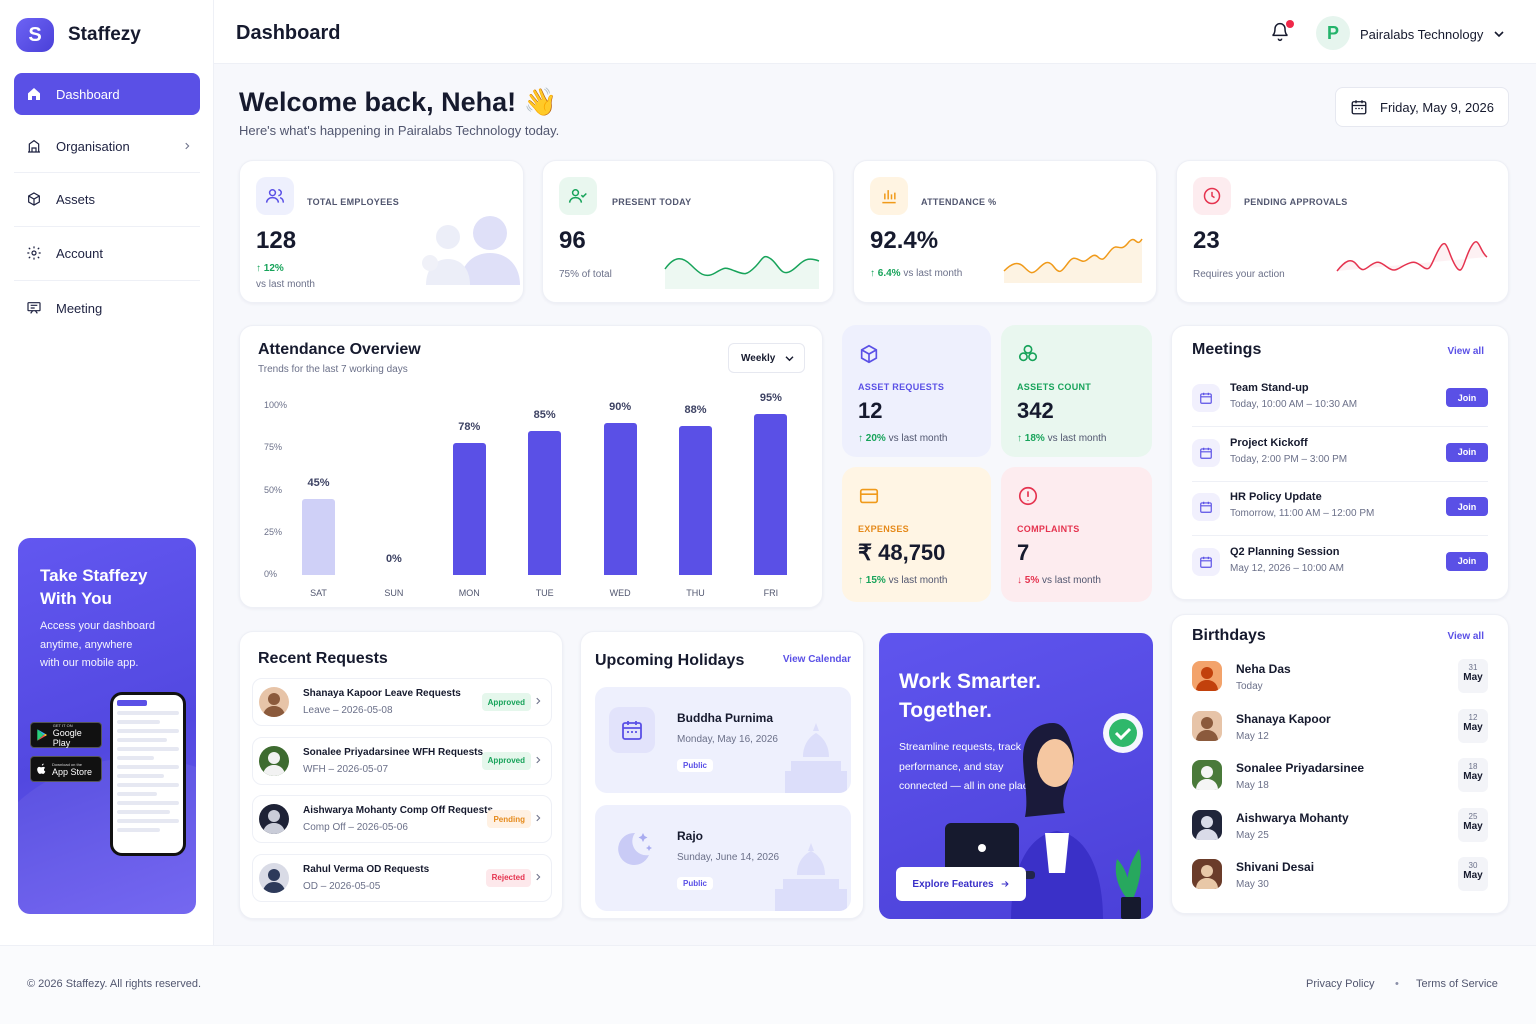 The height and width of the screenshot is (1024, 1536). I want to click on tile-change: ↓ 5% vs last month, so click(1059, 580).